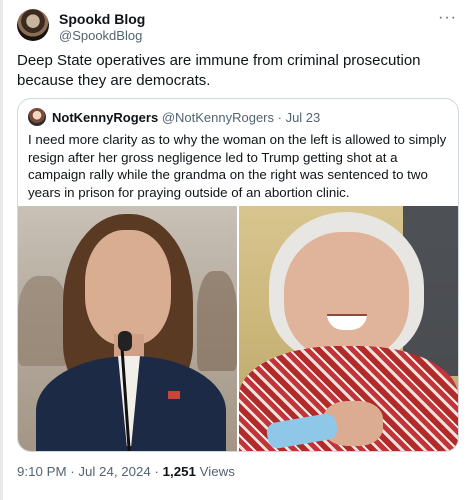  What do you see at coordinates (102, 19) in the screenshot?
I see `author-name: Spookd Blog` at bounding box center [102, 19].